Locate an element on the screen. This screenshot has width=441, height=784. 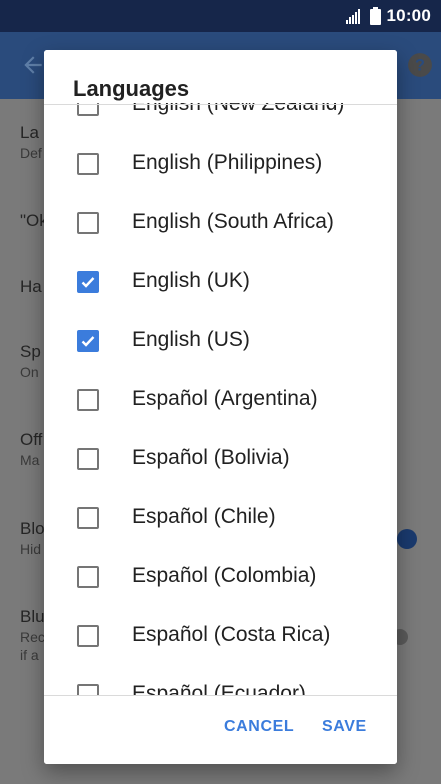
settings-item-subtitle: Rec is located at coordinates (32, 637).